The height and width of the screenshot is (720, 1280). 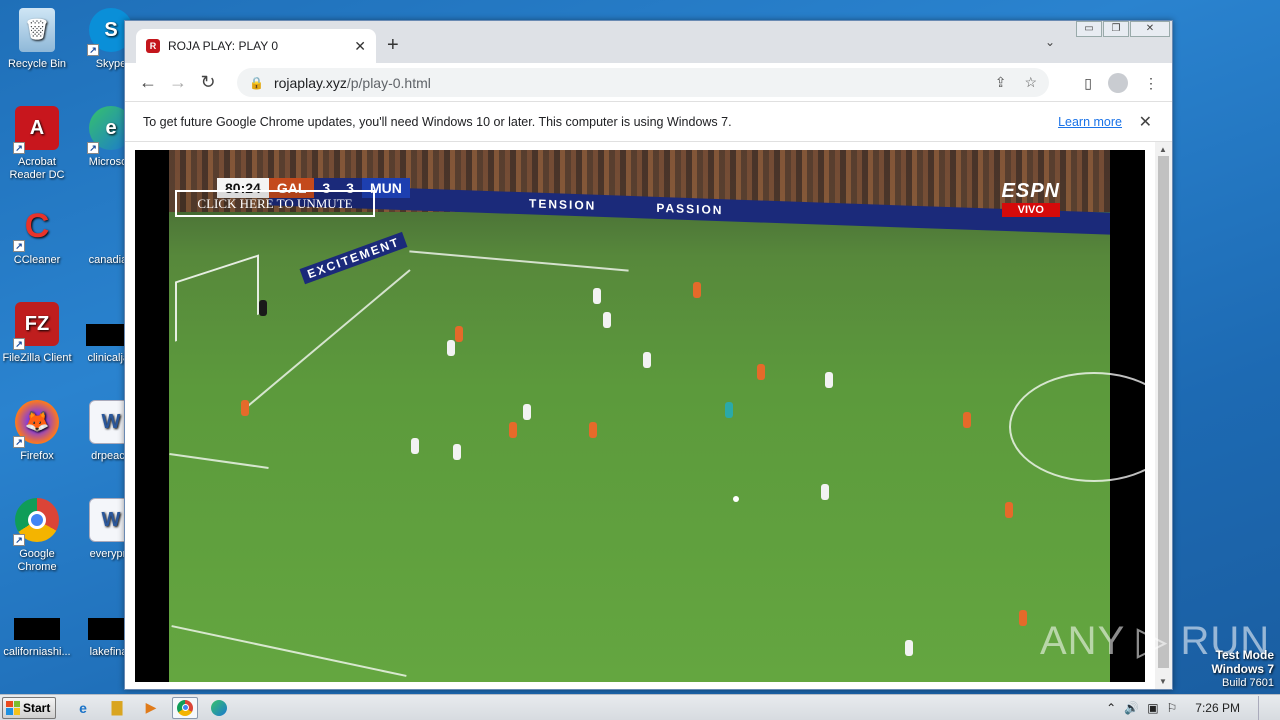 I want to click on window-controls: ▭ ❐ ✕, so click(x=1122, y=30).